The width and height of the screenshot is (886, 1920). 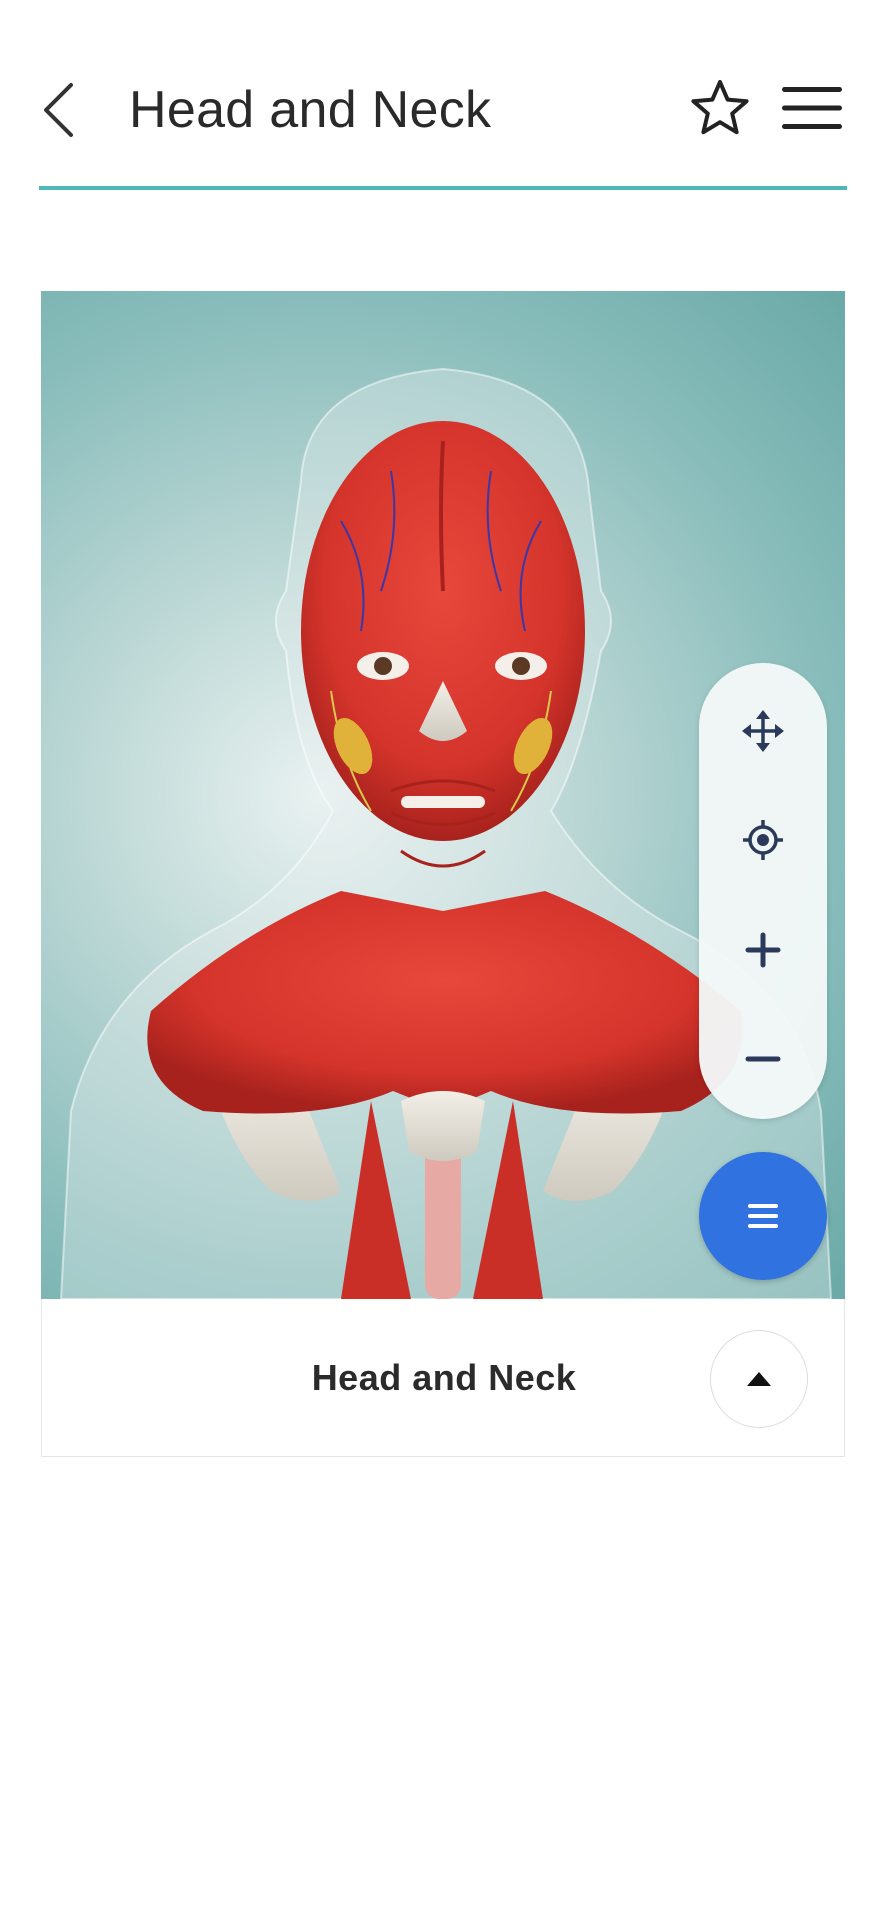 I want to click on list-menu-icon, so click(x=763, y=1216).